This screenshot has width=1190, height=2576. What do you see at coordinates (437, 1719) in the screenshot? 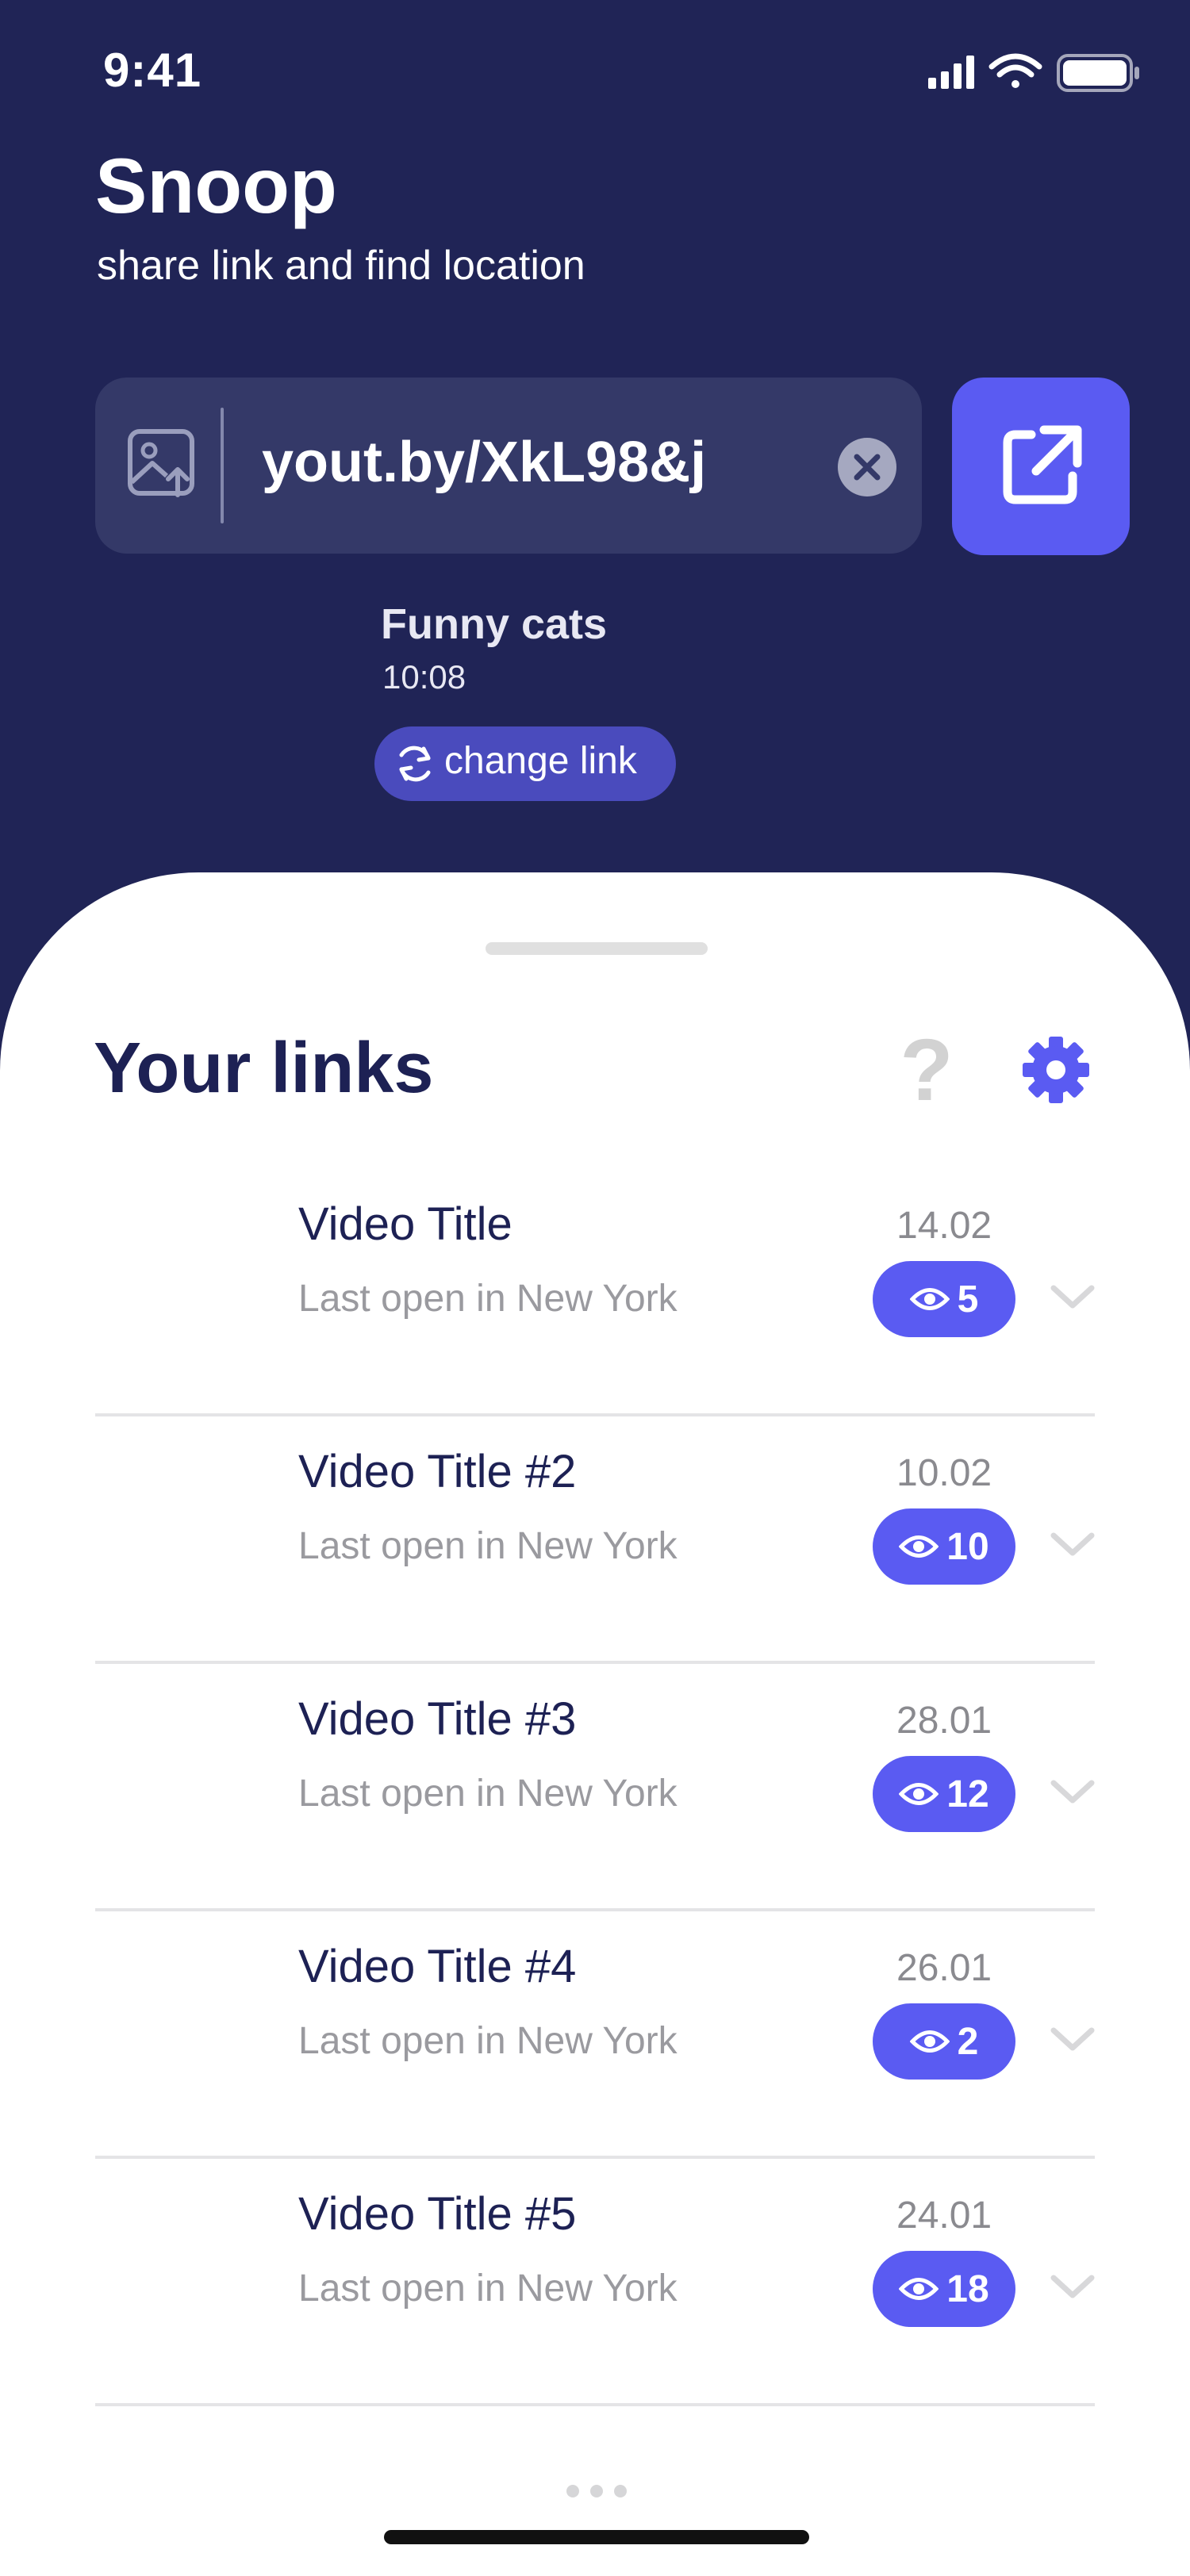
I see `link-title: Video Title #3` at bounding box center [437, 1719].